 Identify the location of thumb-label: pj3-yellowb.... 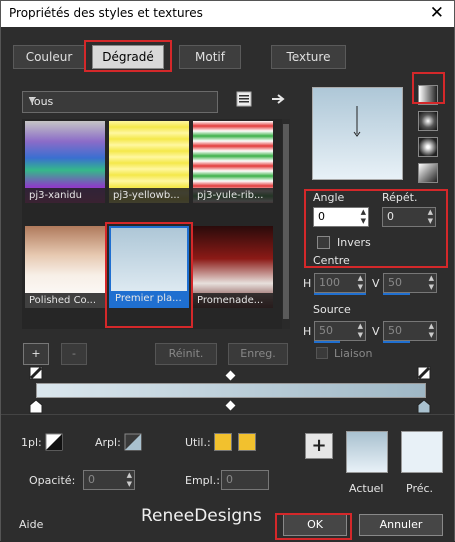
(149, 195).